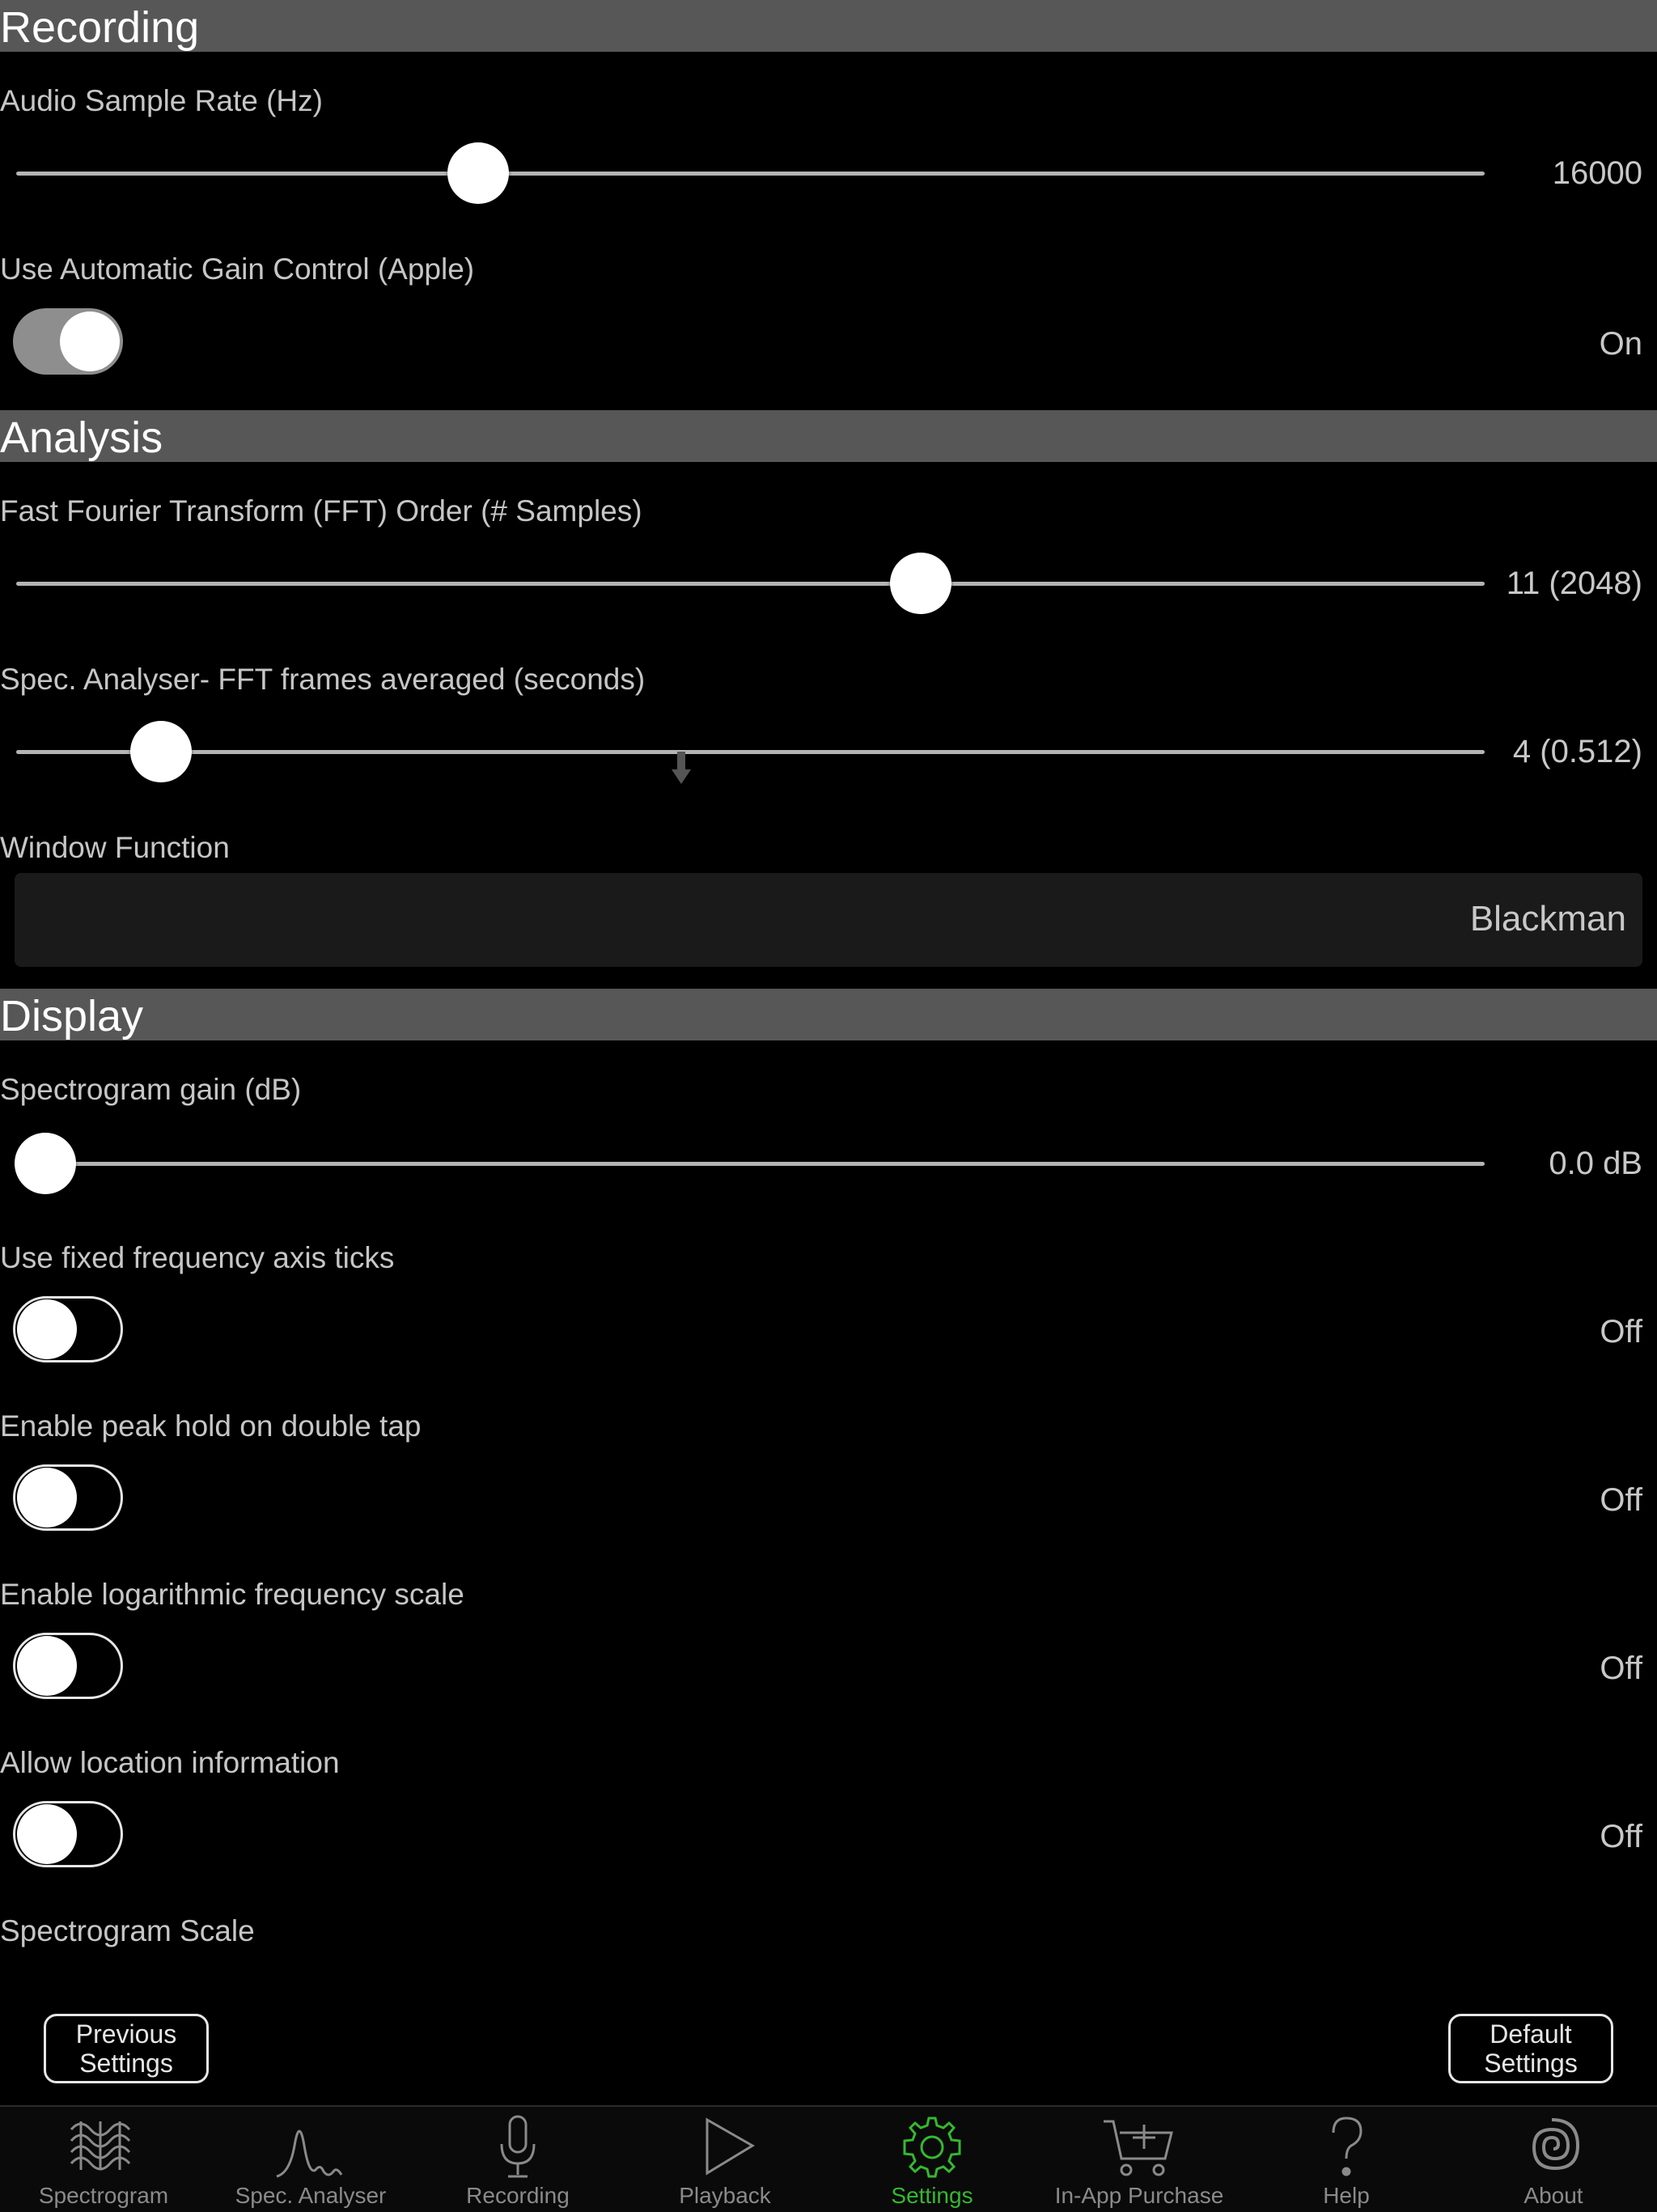 The height and width of the screenshot is (2212, 1657). I want to click on cart-icon, so click(1138, 2148).